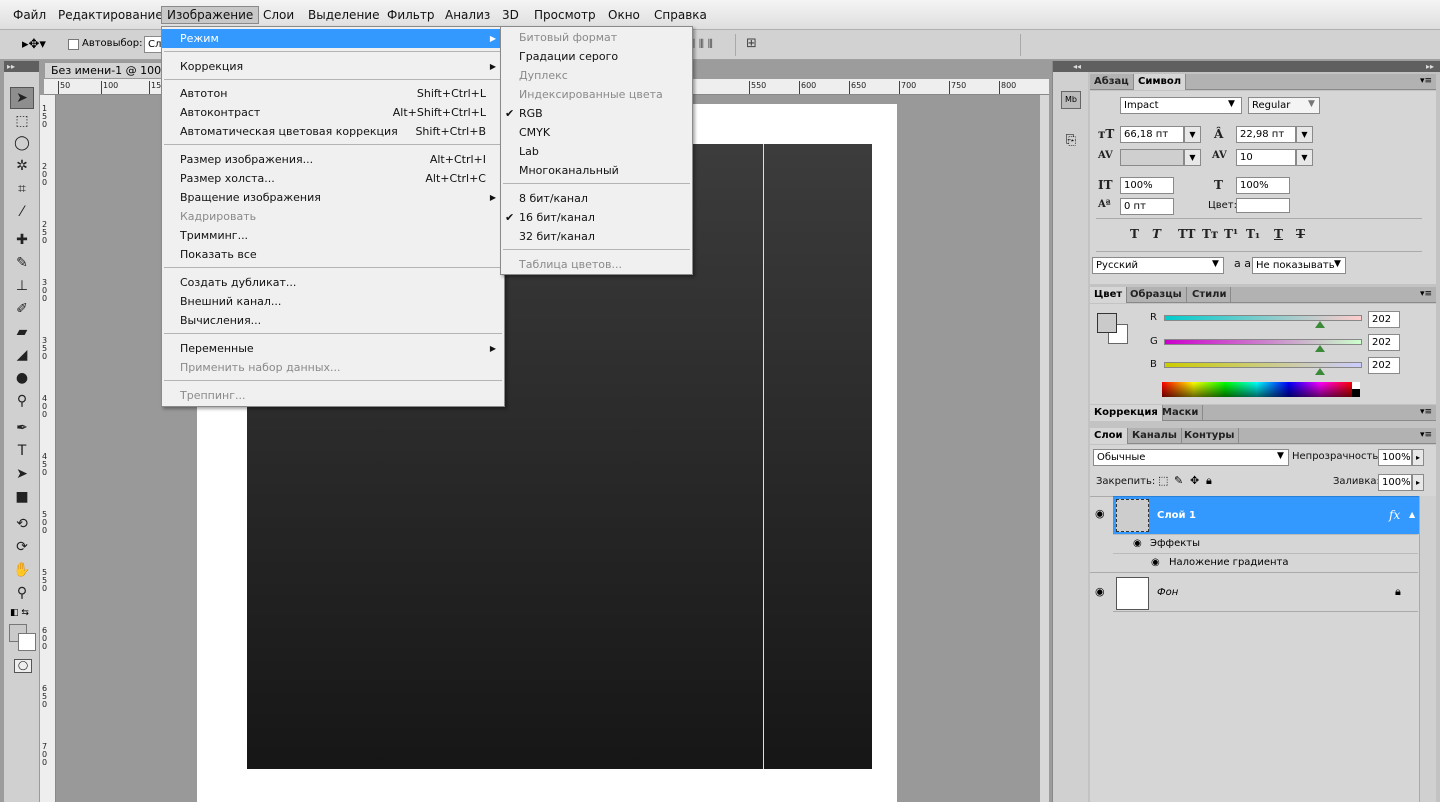  What do you see at coordinates (410, 15) in the screenshot?
I see `menu-filter: Фильтр` at bounding box center [410, 15].